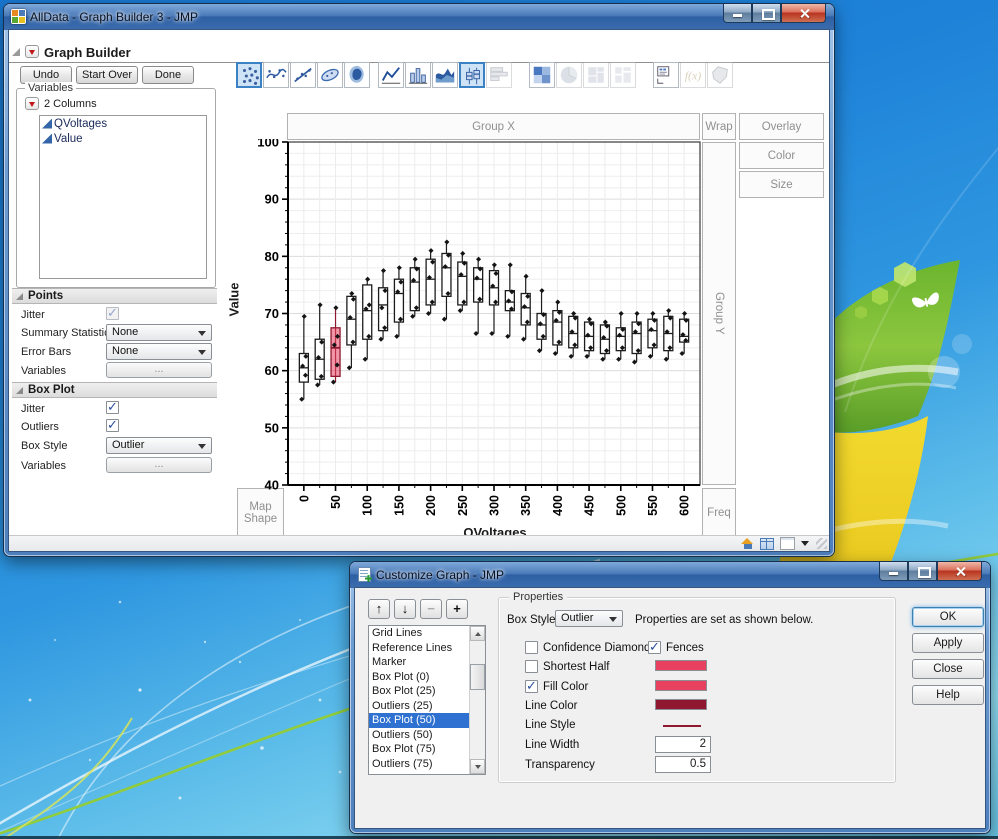  Describe the element at coordinates (427, 677) in the screenshot. I see `list-item: Box Plot (0)` at that location.